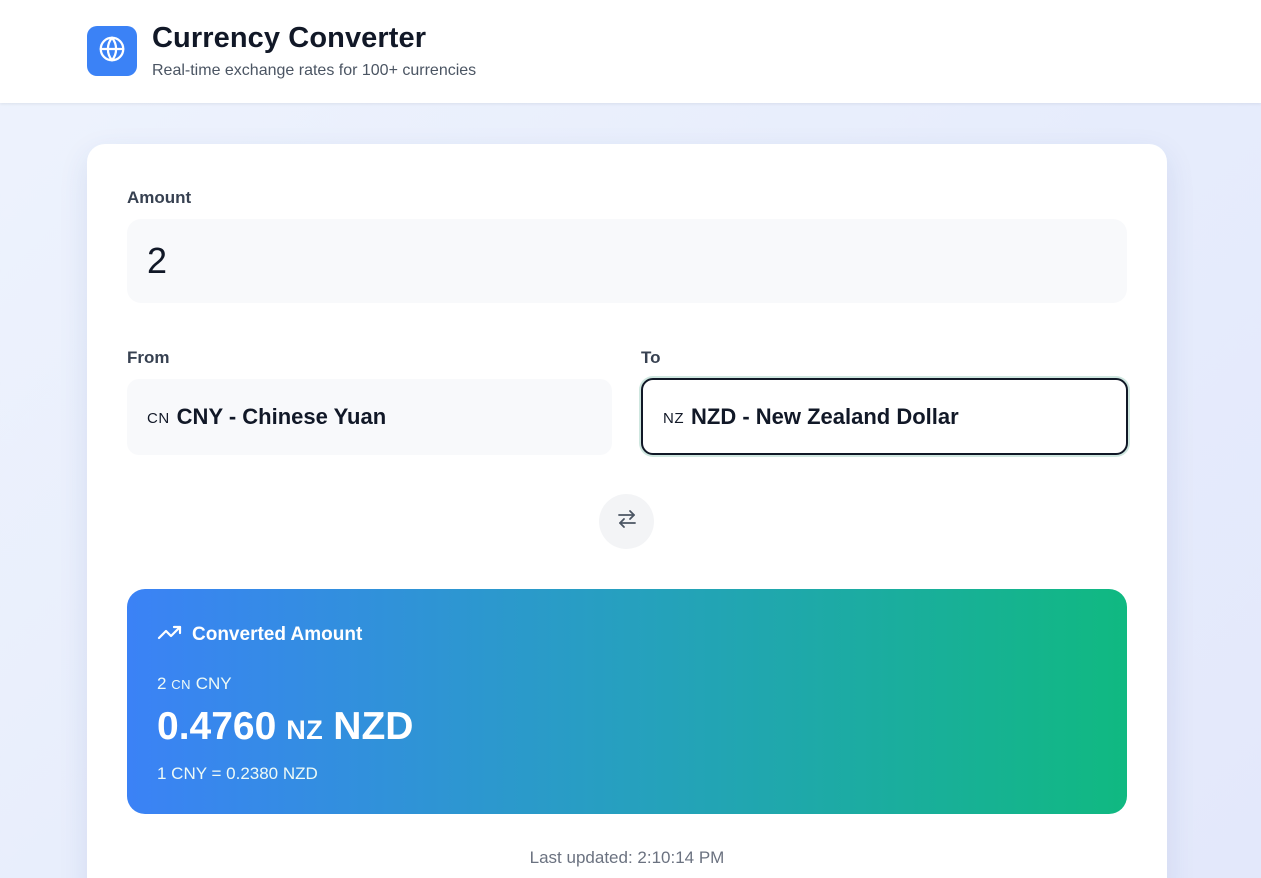 The height and width of the screenshot is (878, 1261). I want to click on globe-icon, so click(112, 51).